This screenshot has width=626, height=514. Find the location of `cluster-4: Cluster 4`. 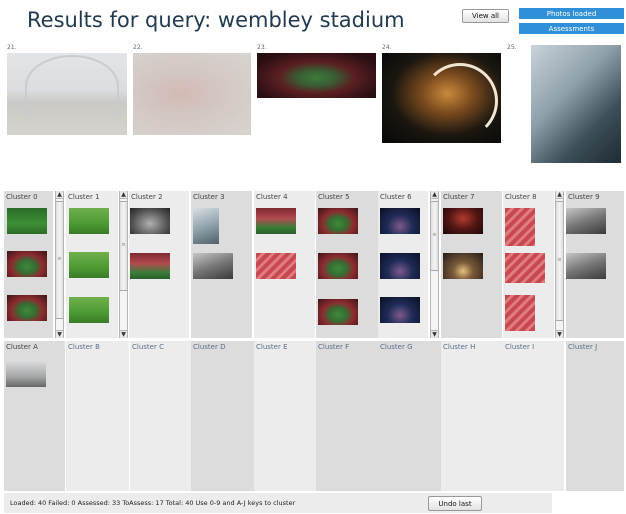

cluster-4: Cluster 4 is located at coordinates (284, 264).